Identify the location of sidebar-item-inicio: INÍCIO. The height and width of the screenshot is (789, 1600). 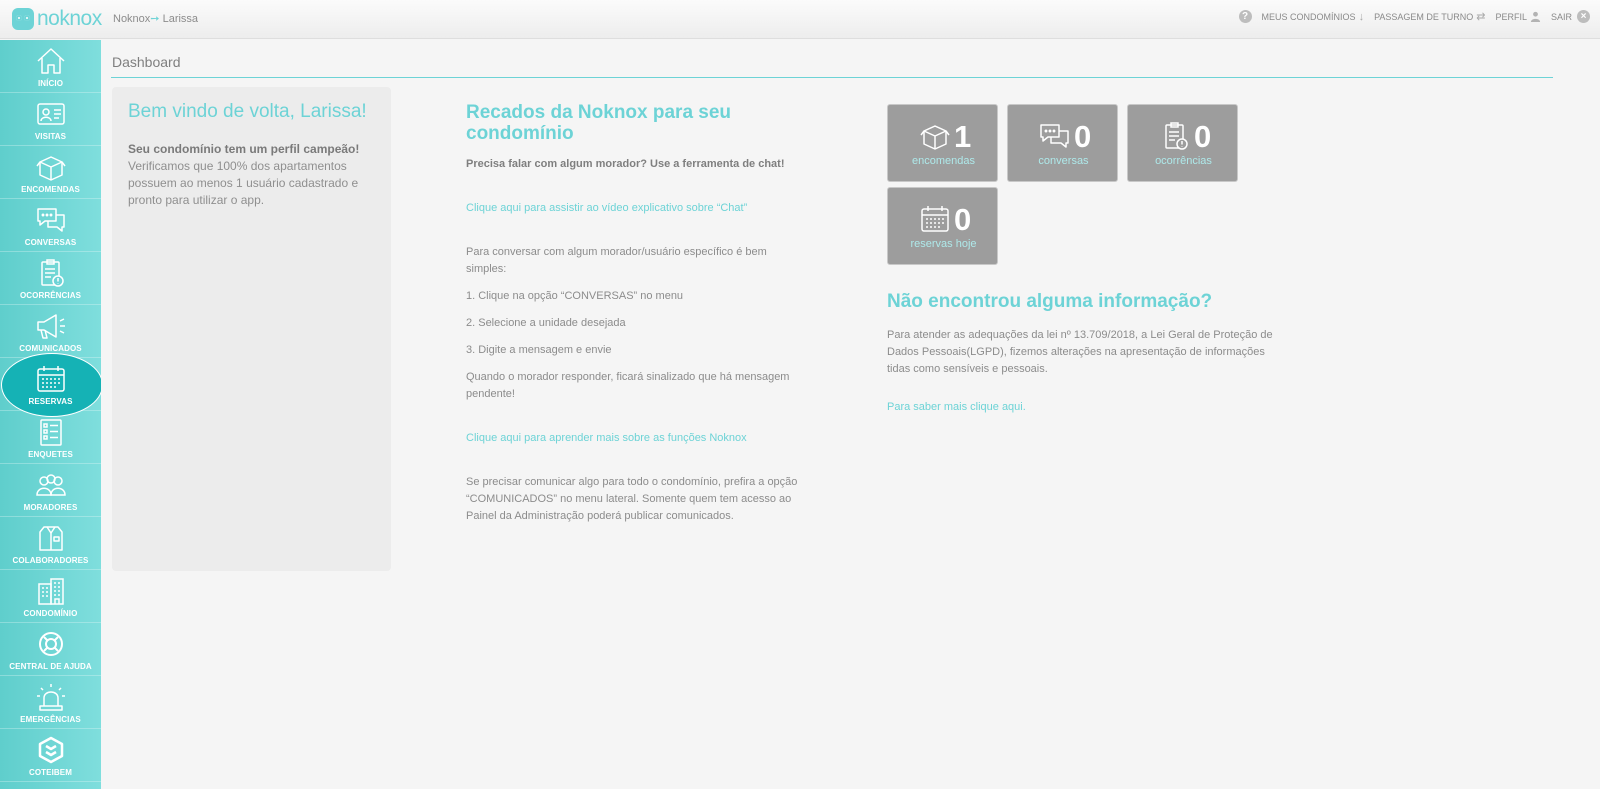
(50, 66).